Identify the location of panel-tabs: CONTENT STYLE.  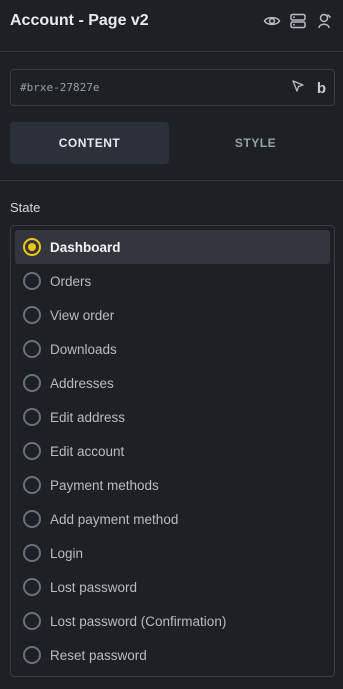
(172, 143).